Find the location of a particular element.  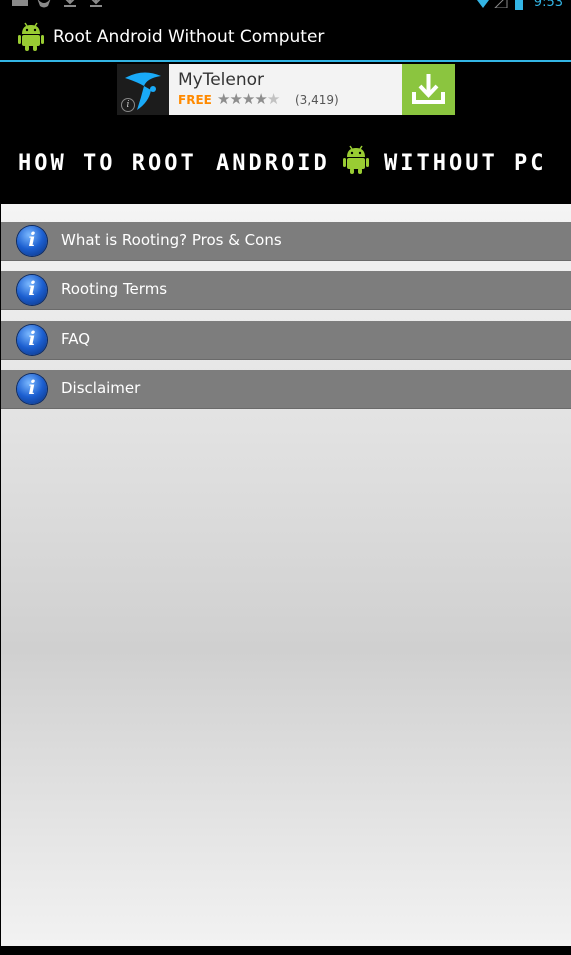

menu-item-label: What is Rooting? Pros & Cons is located at coordinates (171, 240).